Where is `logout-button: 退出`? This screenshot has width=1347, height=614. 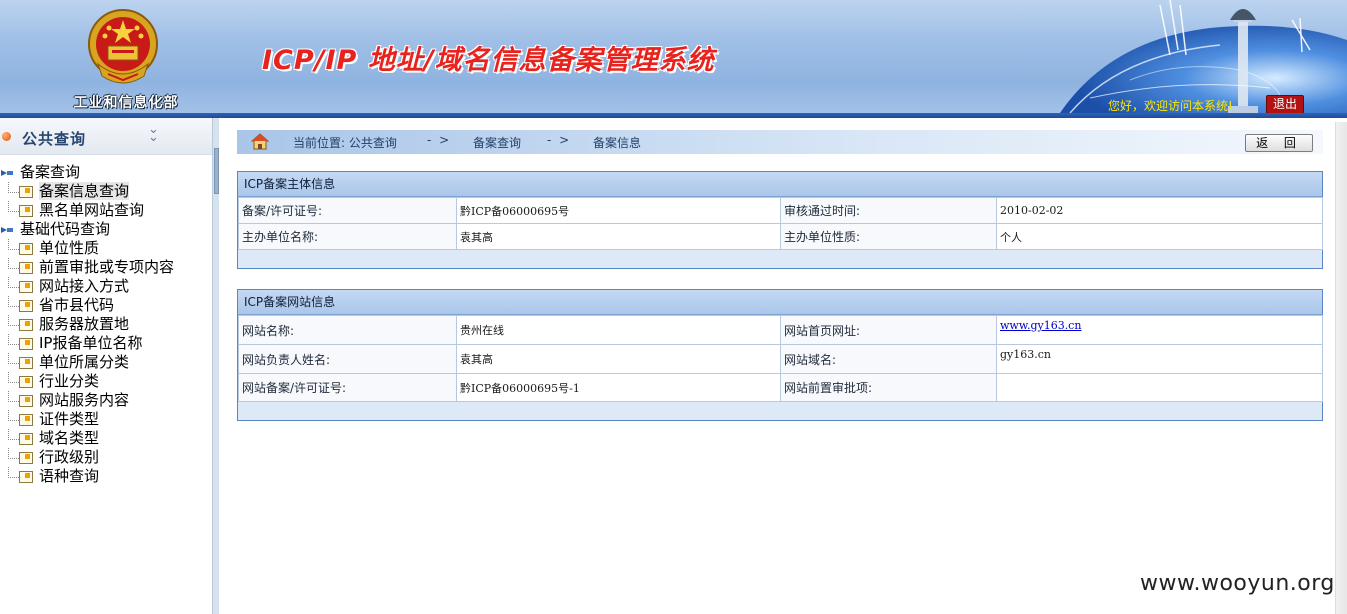
logout-button: 退出 is located at coordinates (1285, 104).